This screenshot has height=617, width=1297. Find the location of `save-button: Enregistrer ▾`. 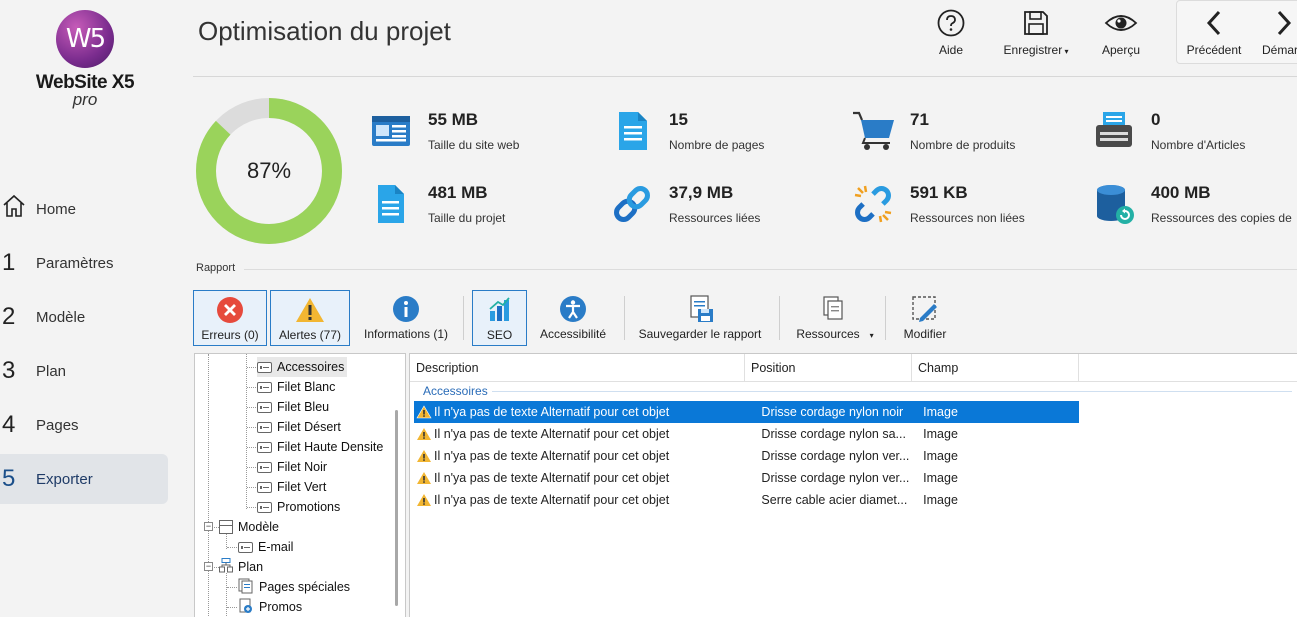

save-button: Enregistrer ▾ is located at coordinates (1036, 31).